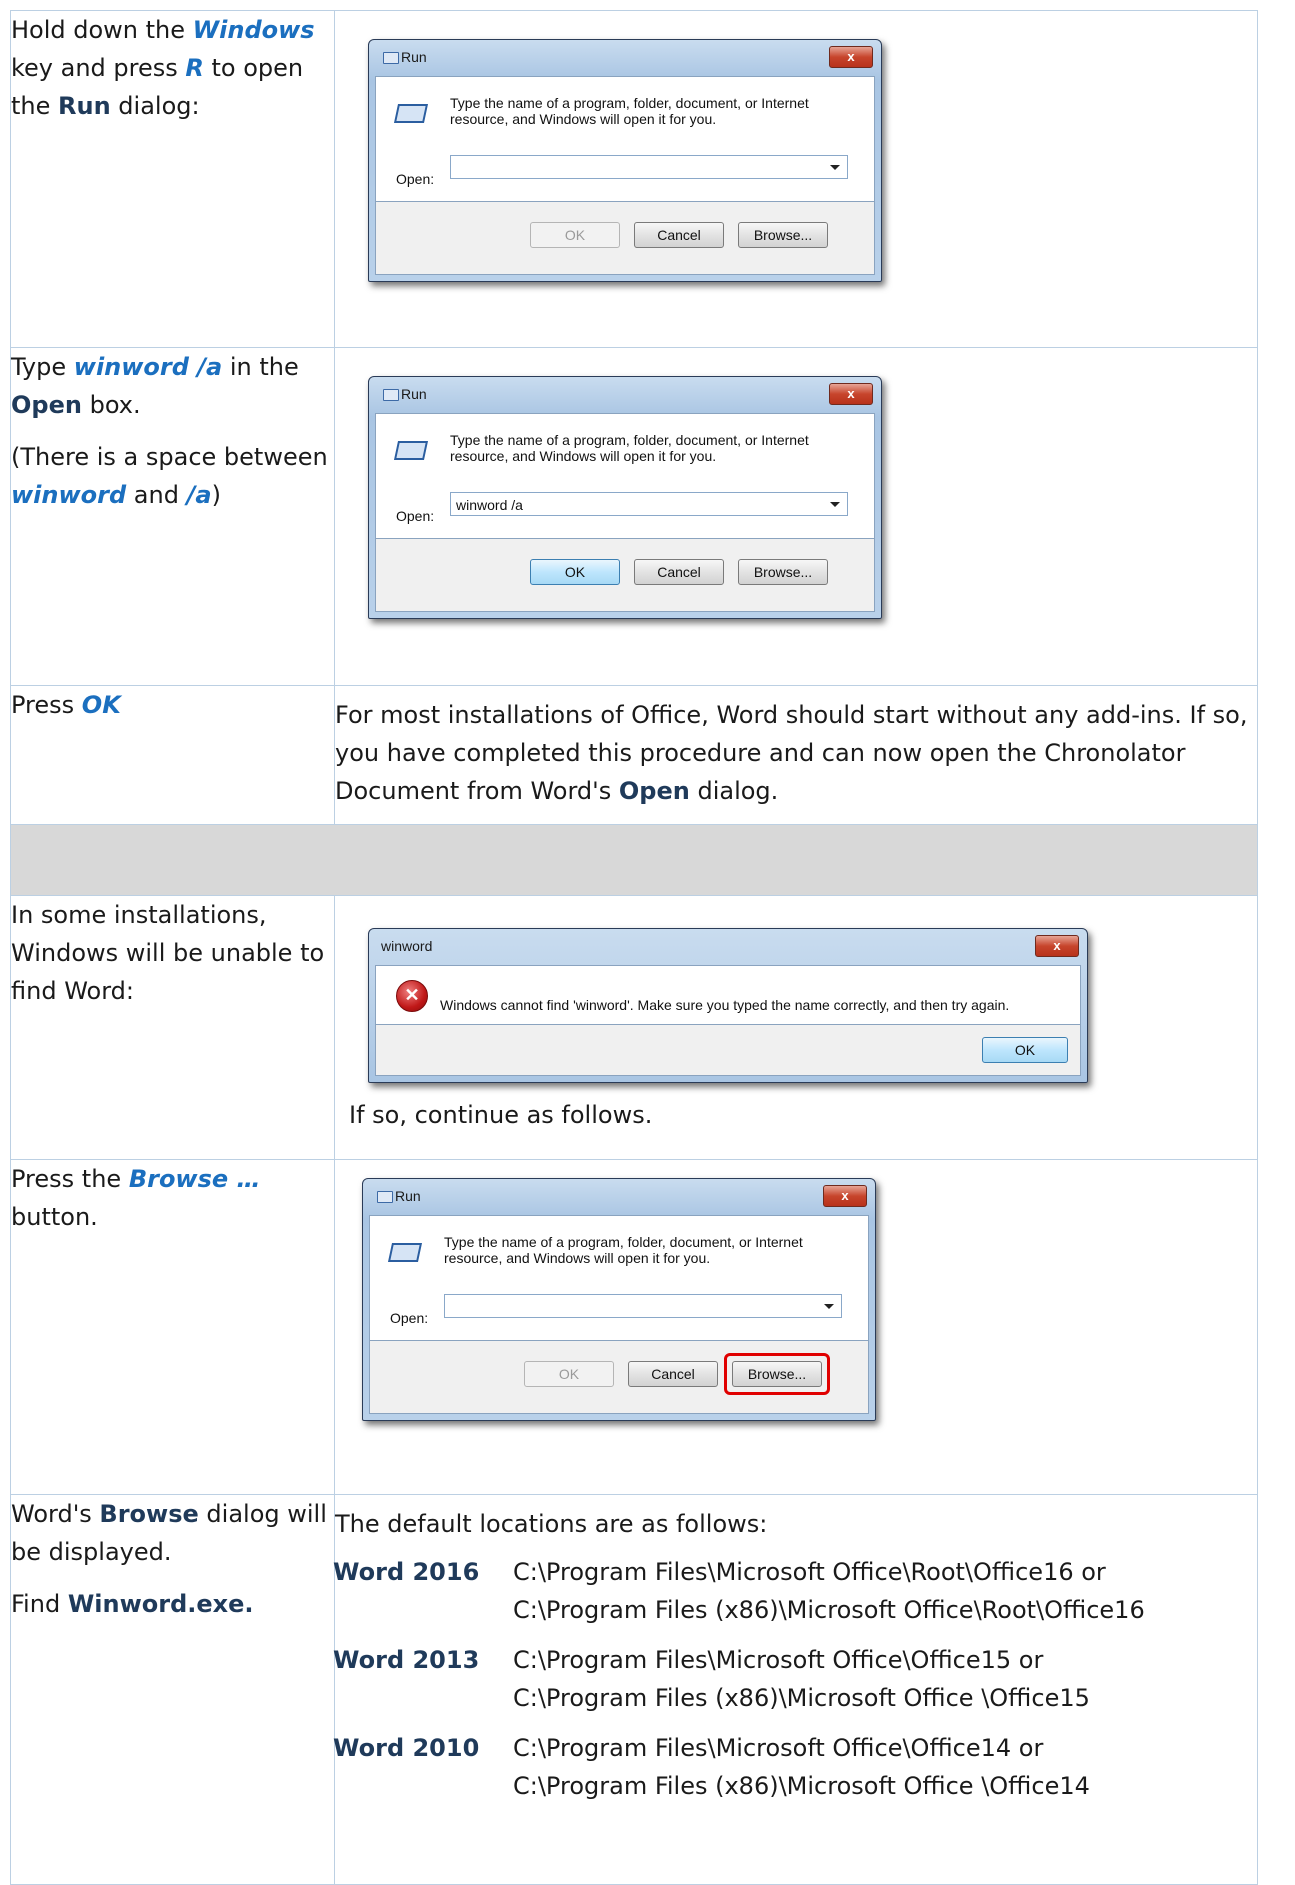 This screenshot has height=1885, width=1295. Describe the element at coordinates (253, 30) in the screenshot. I see `windows-key-text: Windows` at that location.